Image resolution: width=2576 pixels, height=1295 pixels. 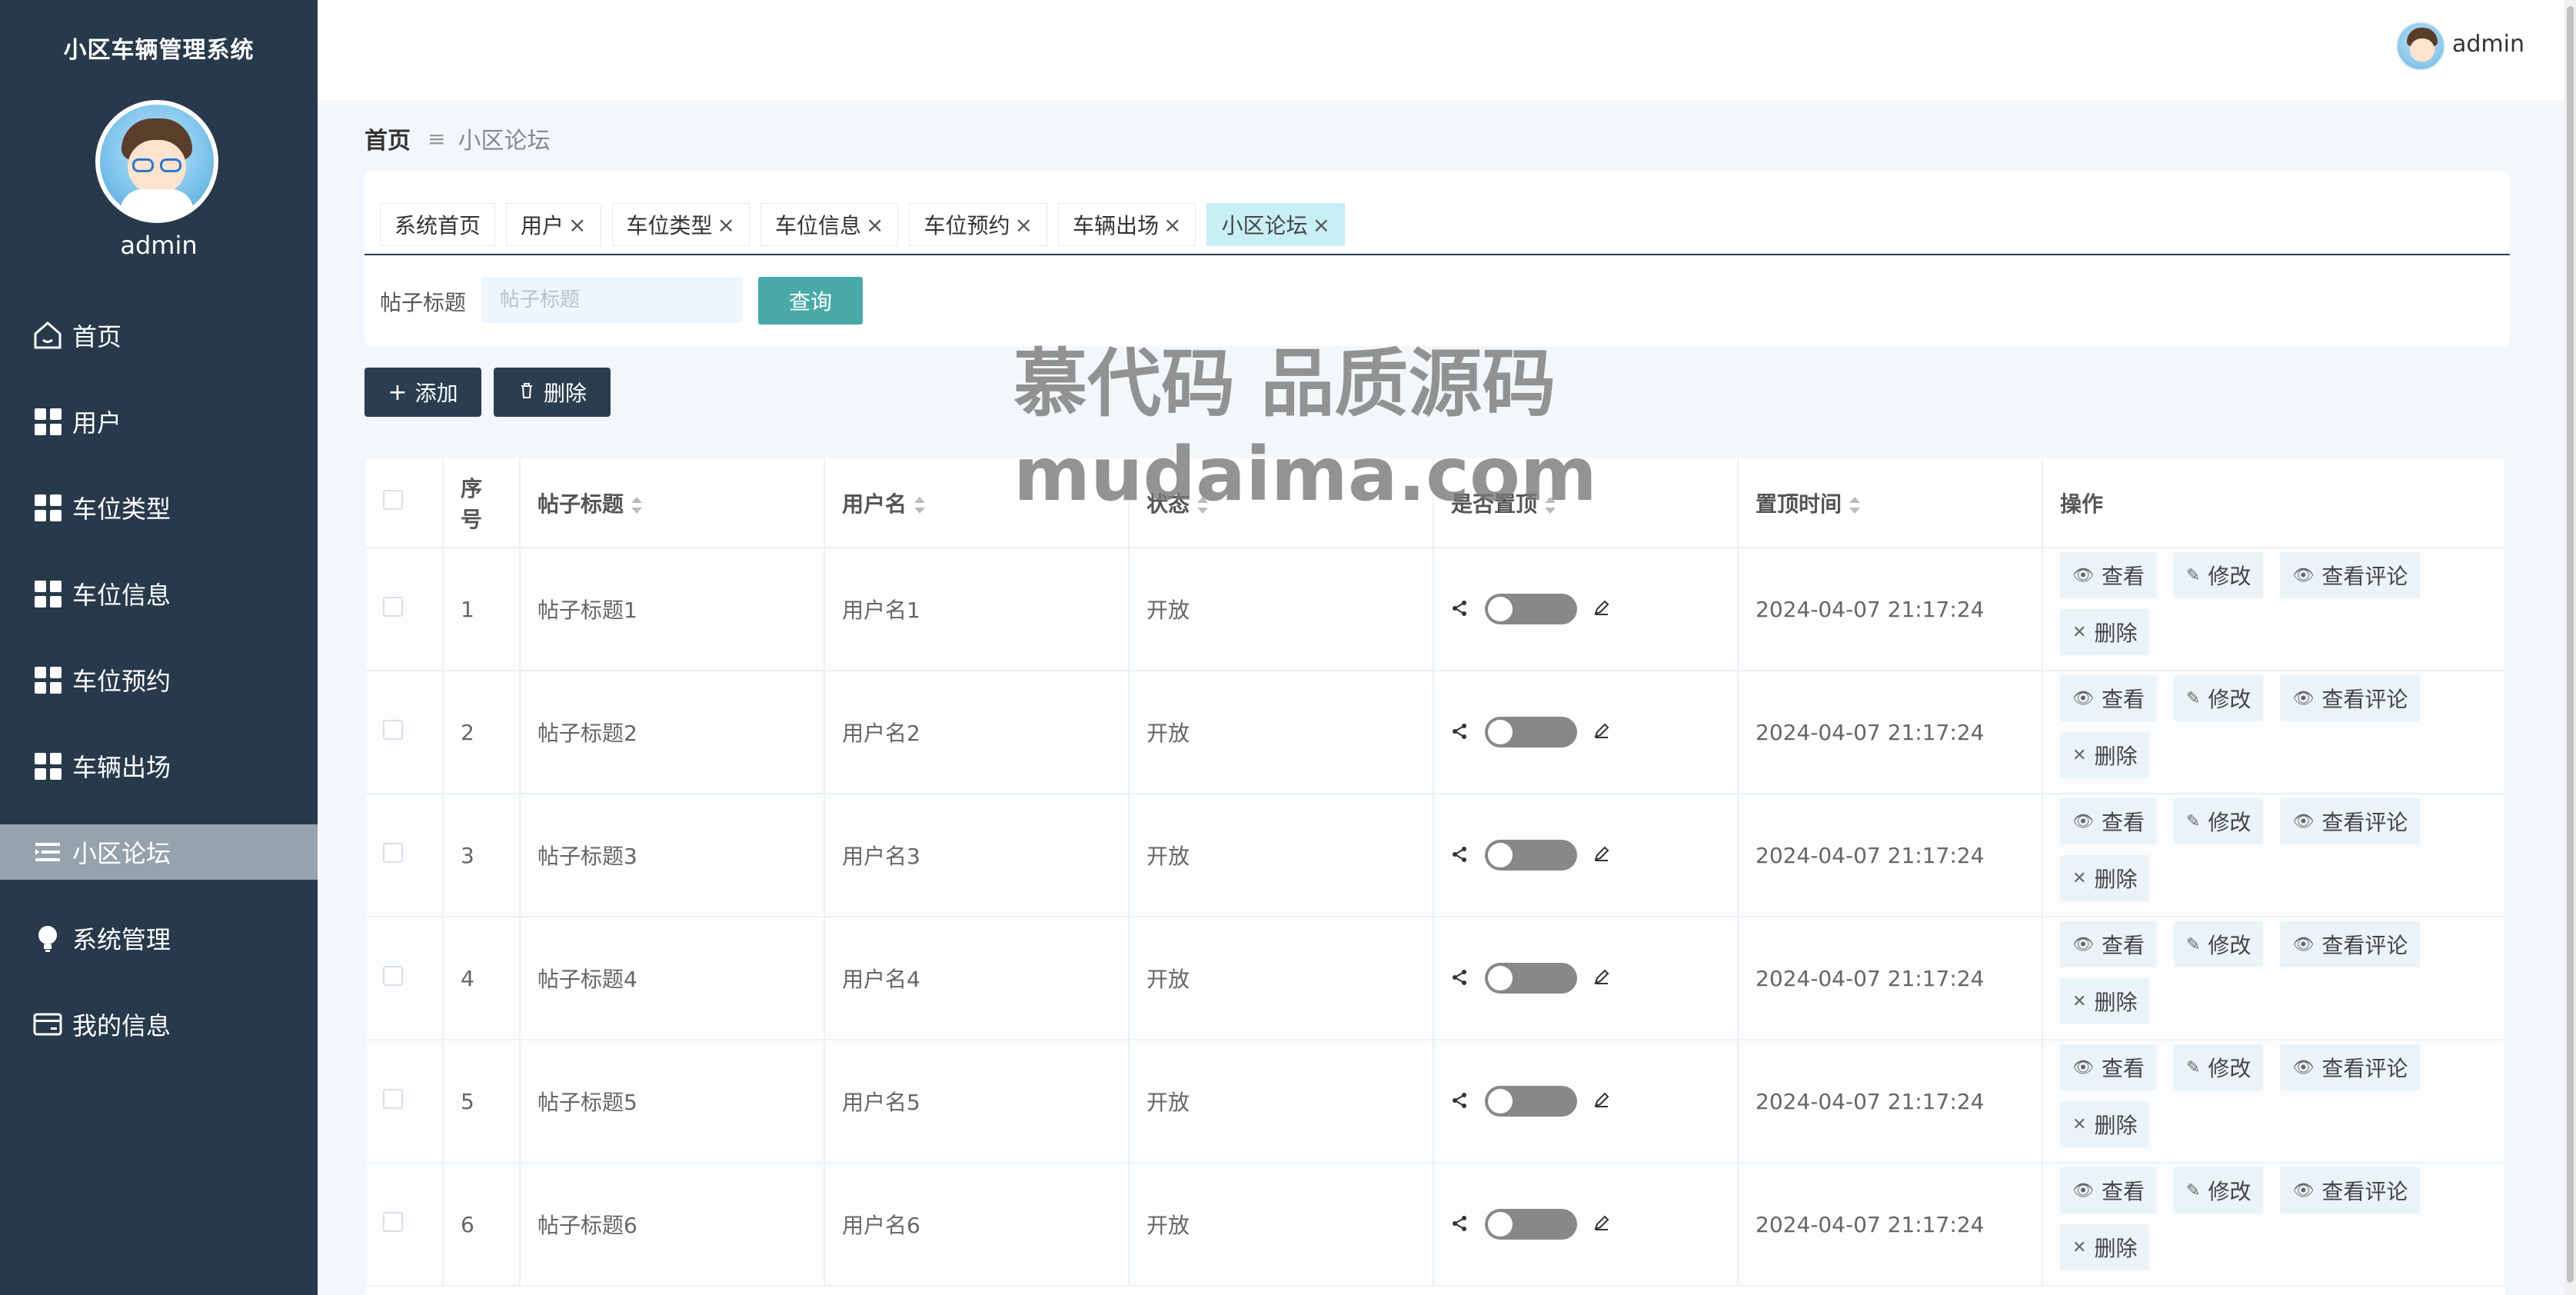 I want to click on delete-label: 删除, so click(x=2116, y=1002).